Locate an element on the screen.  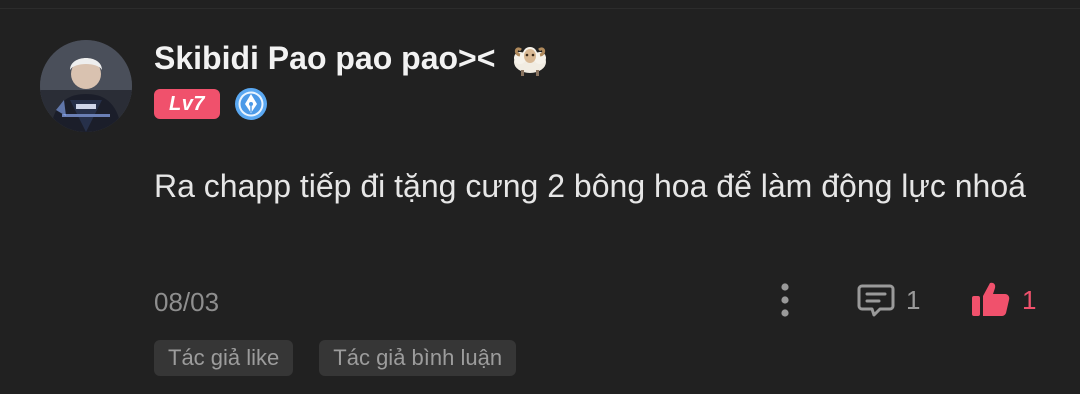
tag-author-replied: Tác giả bình luận is located at coordinates (418, 358).